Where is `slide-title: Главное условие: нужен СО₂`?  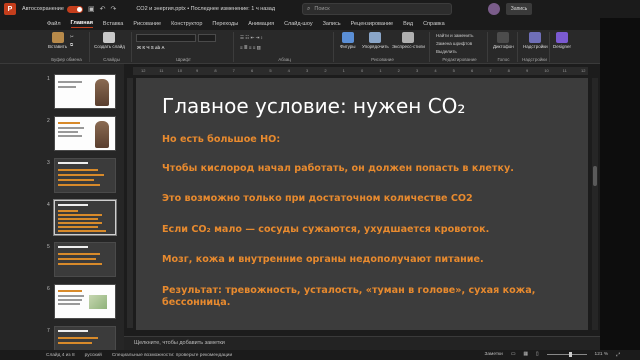
slide-title: Главное условие: нужен СО₂ is located at coordinates (313, 106).